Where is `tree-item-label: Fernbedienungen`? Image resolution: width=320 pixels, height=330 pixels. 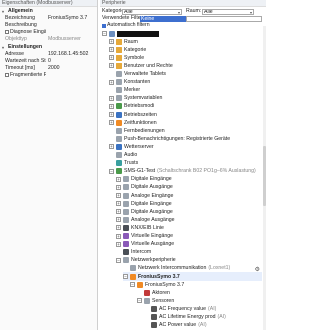
tree-item-label: Fernbedienungen is located at coordinates (144, 130).